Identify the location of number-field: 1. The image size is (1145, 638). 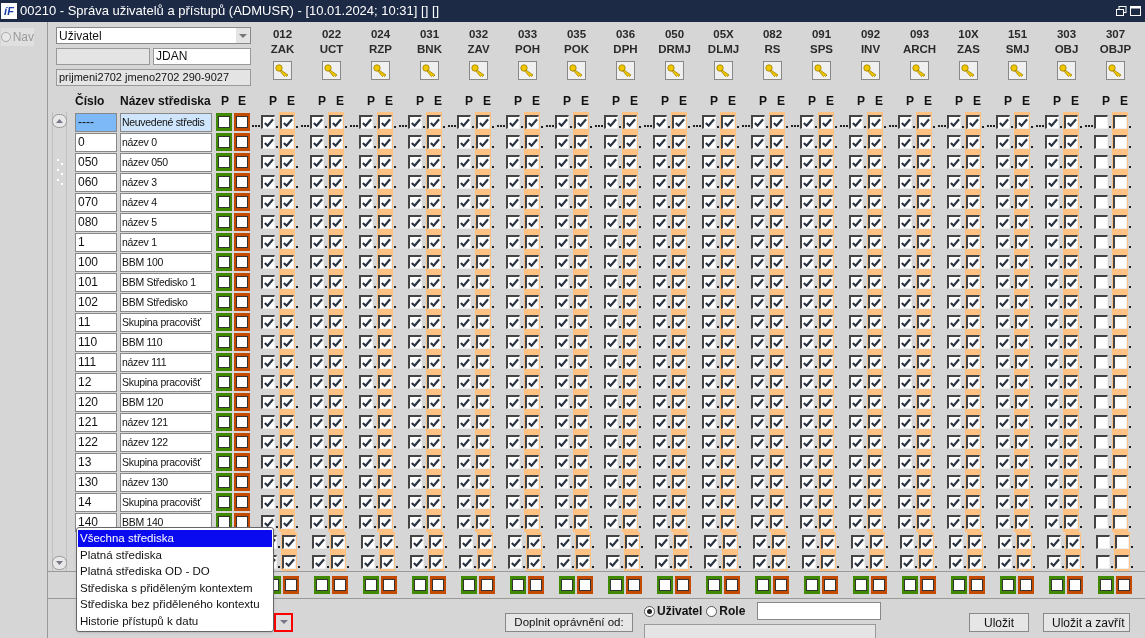
(96, 242).